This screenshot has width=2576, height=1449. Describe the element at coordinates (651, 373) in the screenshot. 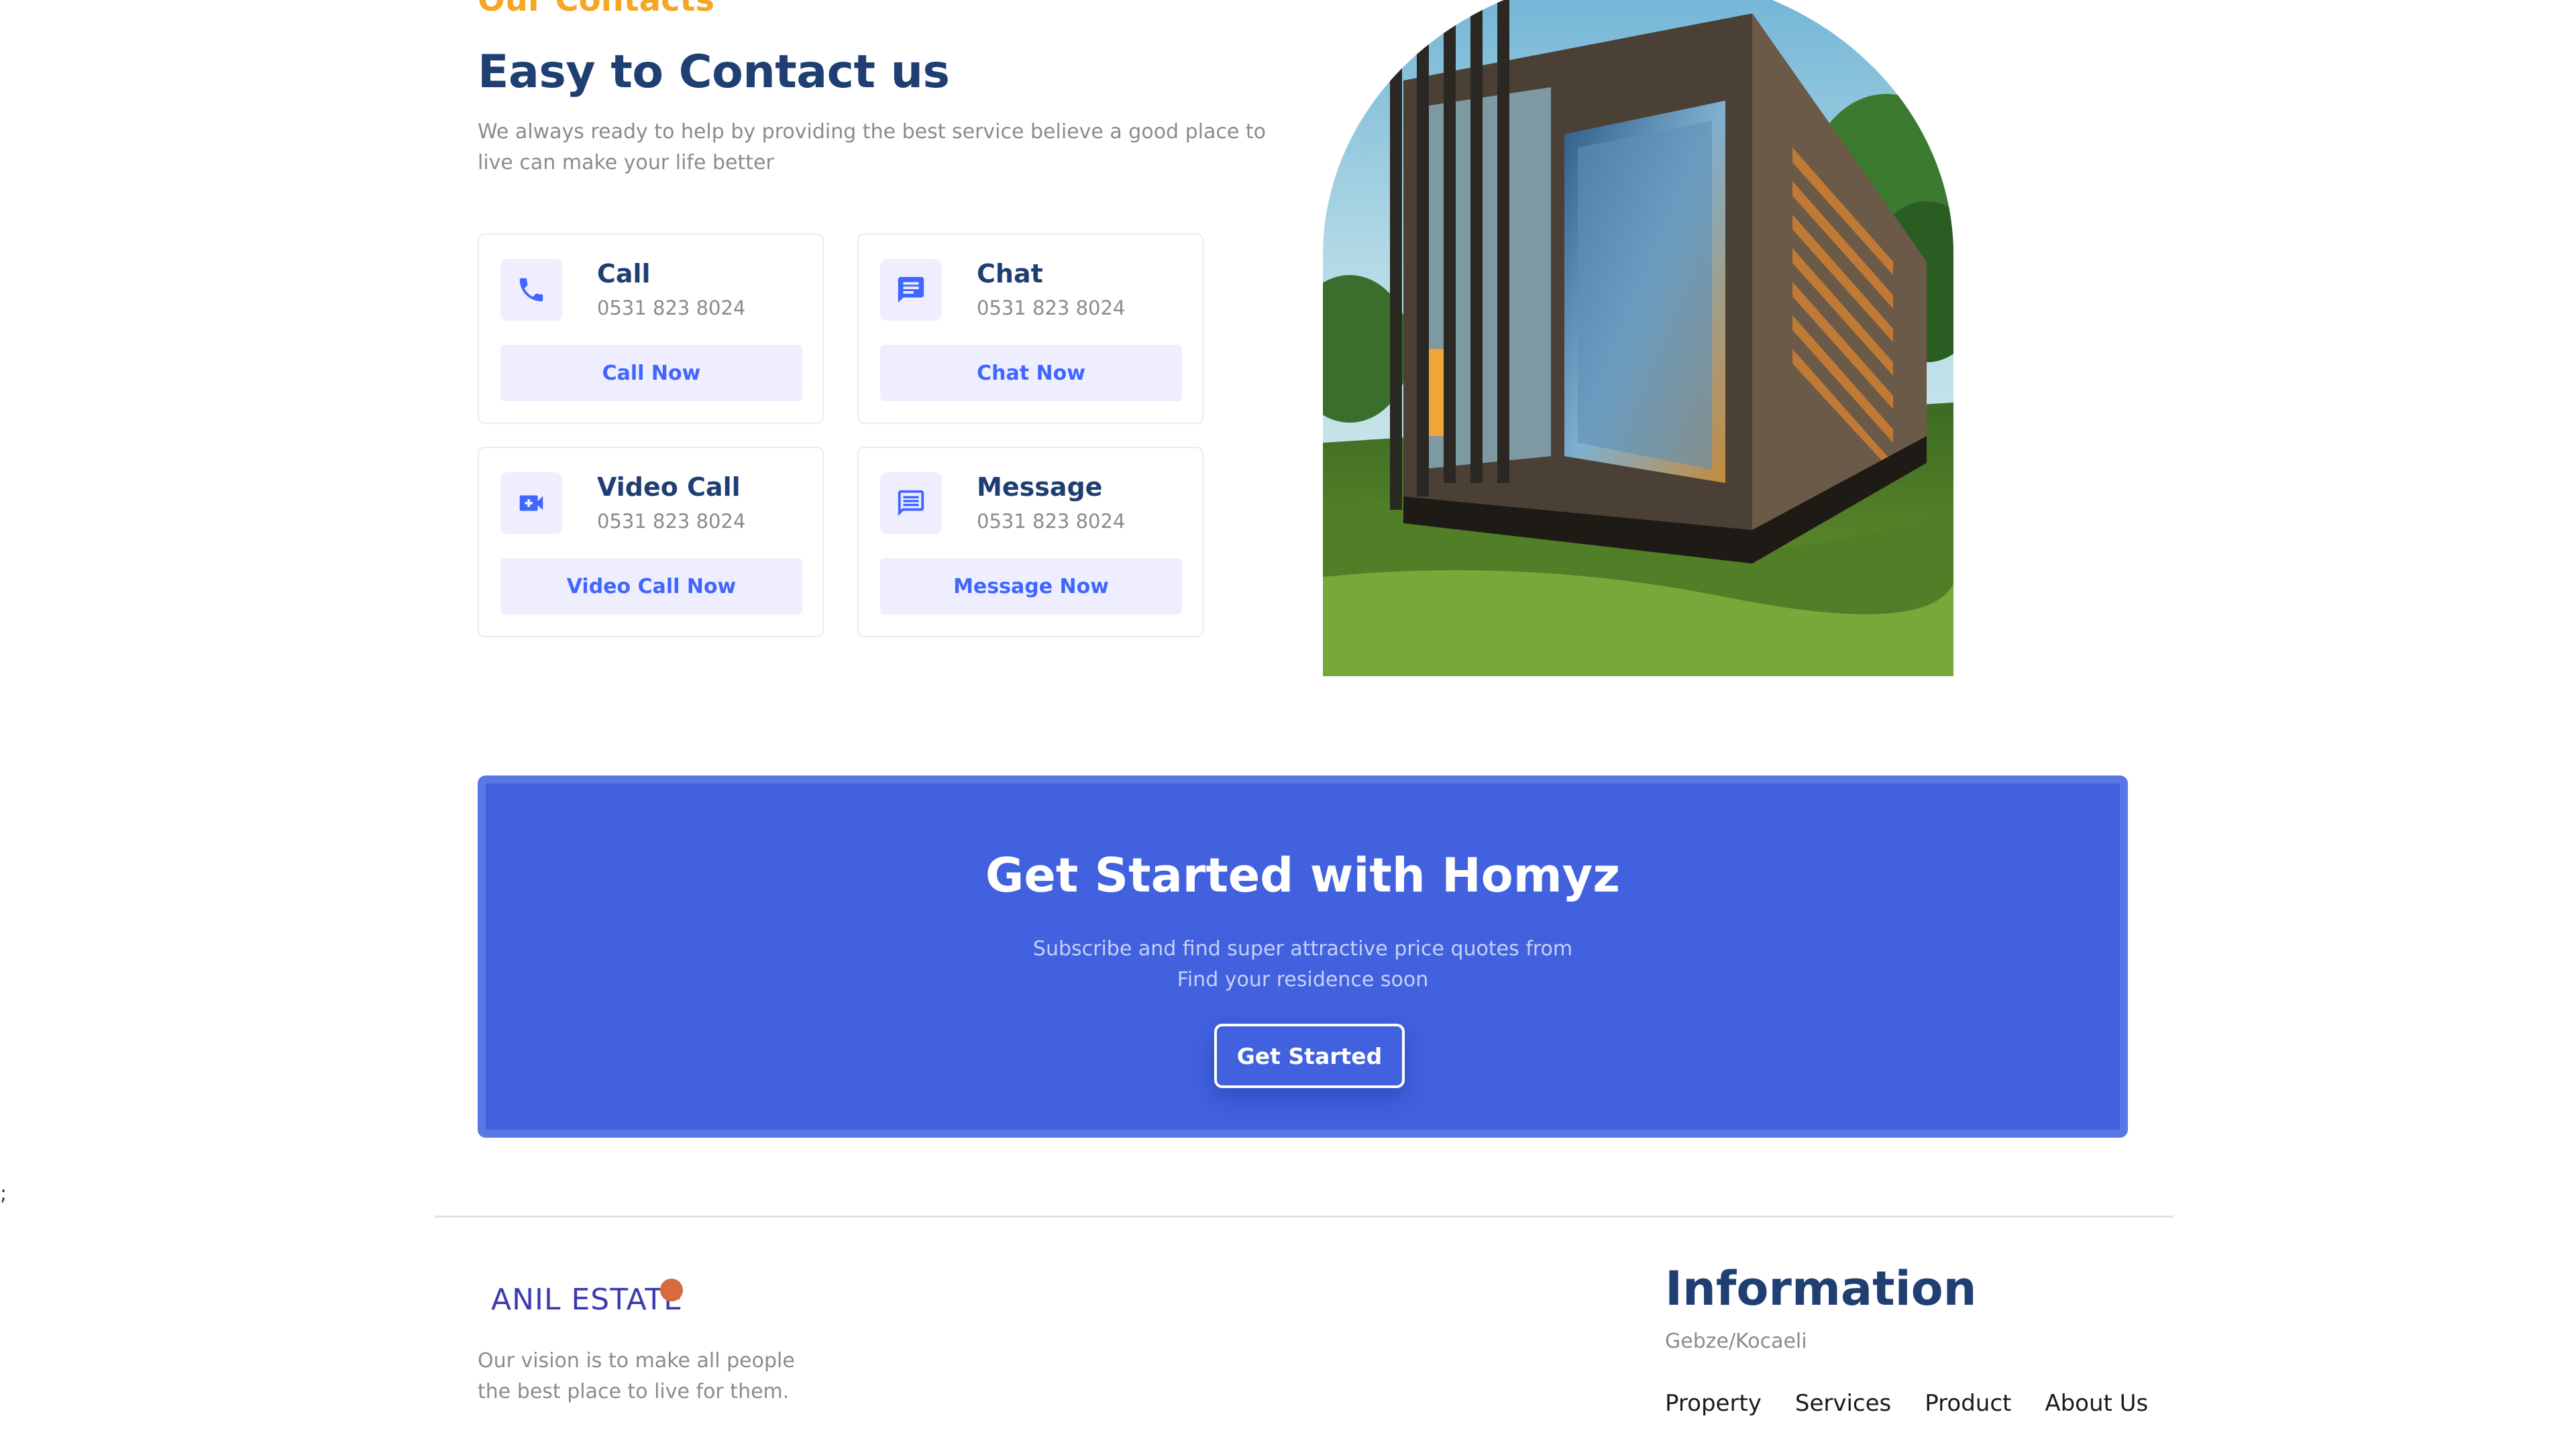

I see `call-now-button: Call Now` at that location.